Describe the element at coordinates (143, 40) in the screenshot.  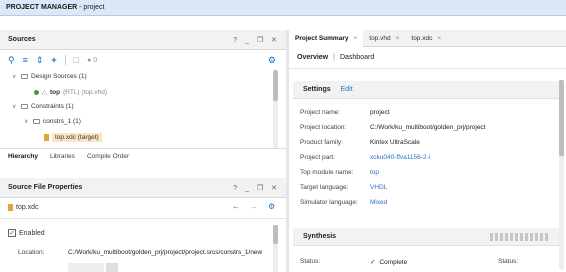
I see `sources-panel-header: Sources ? _ ❐ ✕` at that location.